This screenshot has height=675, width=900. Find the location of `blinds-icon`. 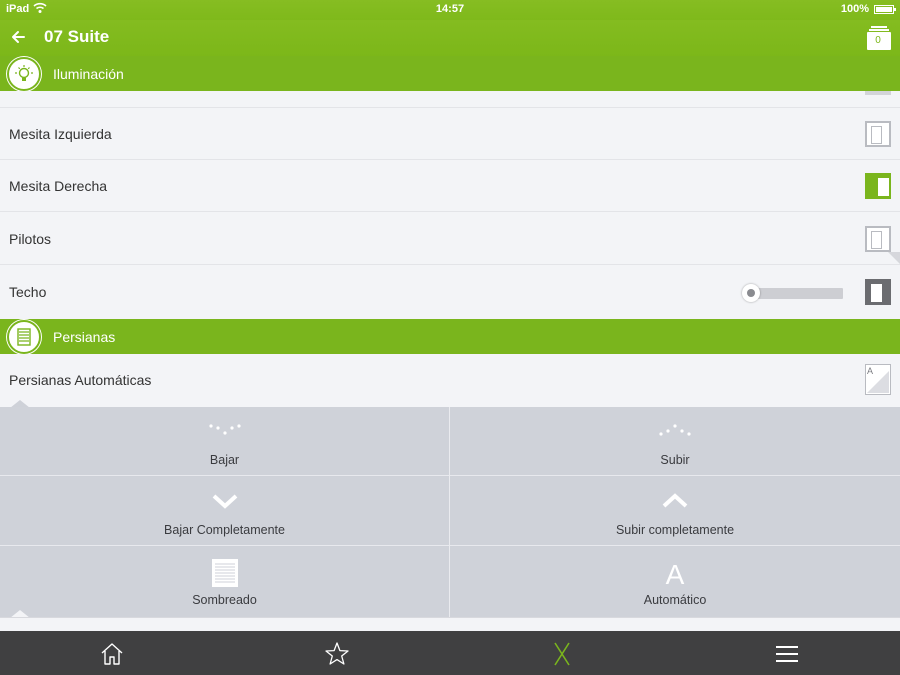

blinds-icon is located at coordinates (24, 337).